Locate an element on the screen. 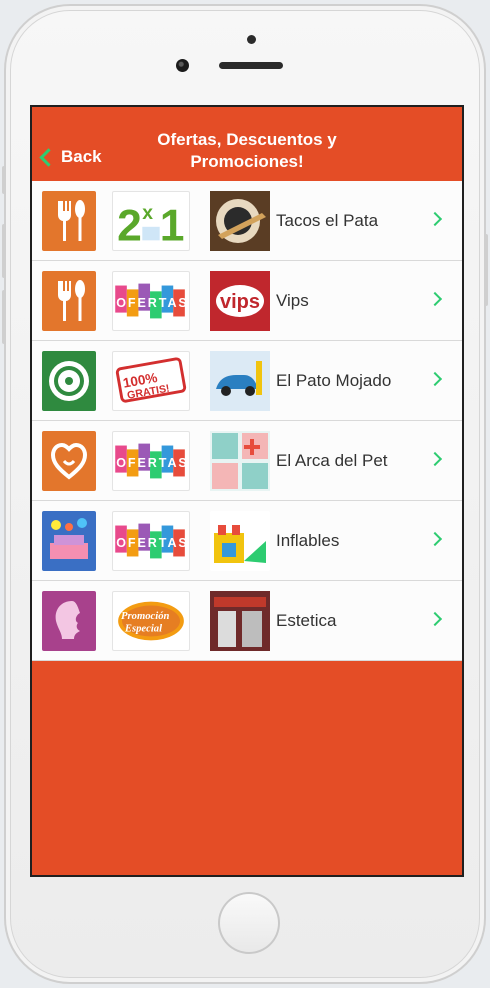 The width and height of the screenshot is (490, 988). home-button is located at coordinates (249, 923).